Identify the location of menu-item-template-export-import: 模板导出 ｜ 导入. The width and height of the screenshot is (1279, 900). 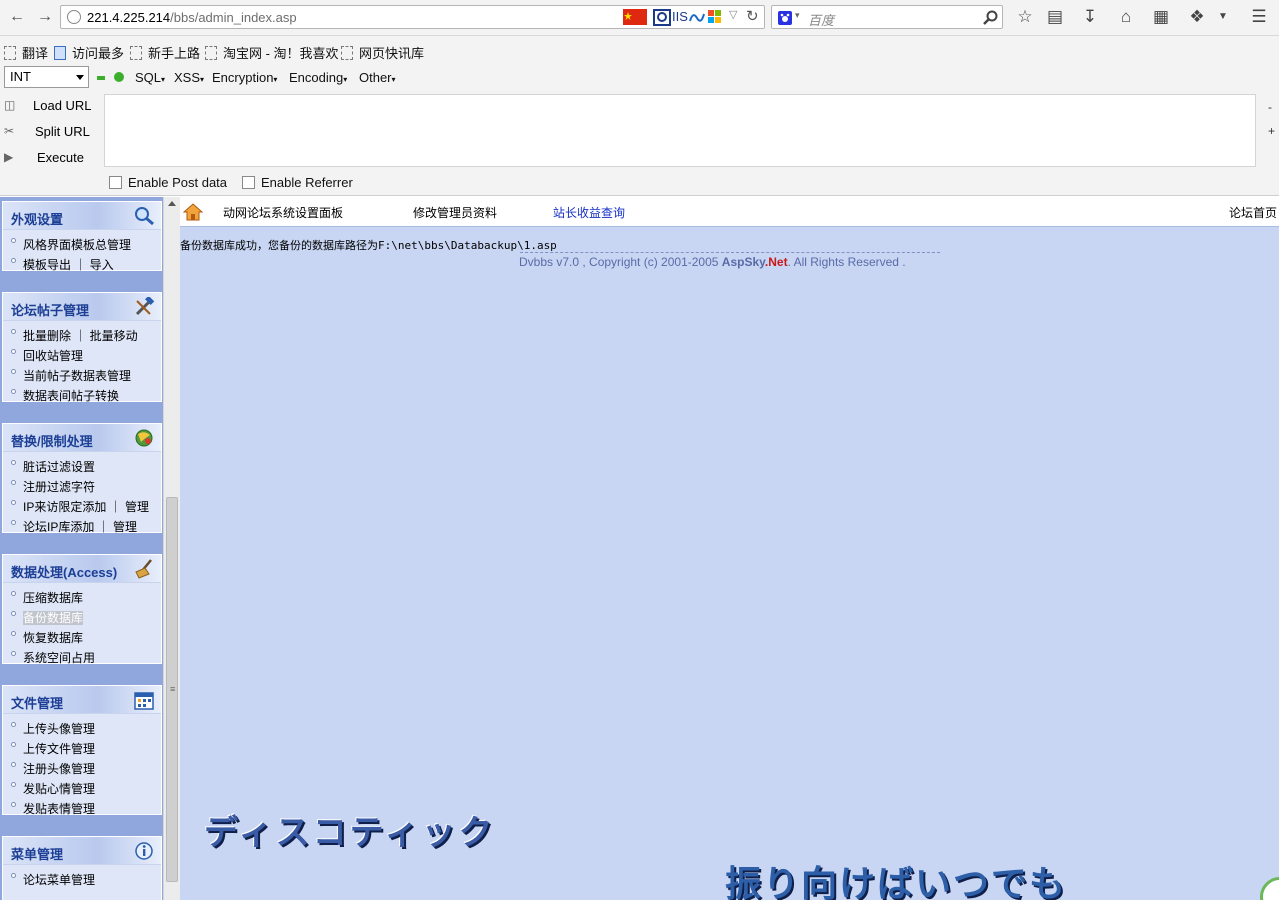
(85, 264).